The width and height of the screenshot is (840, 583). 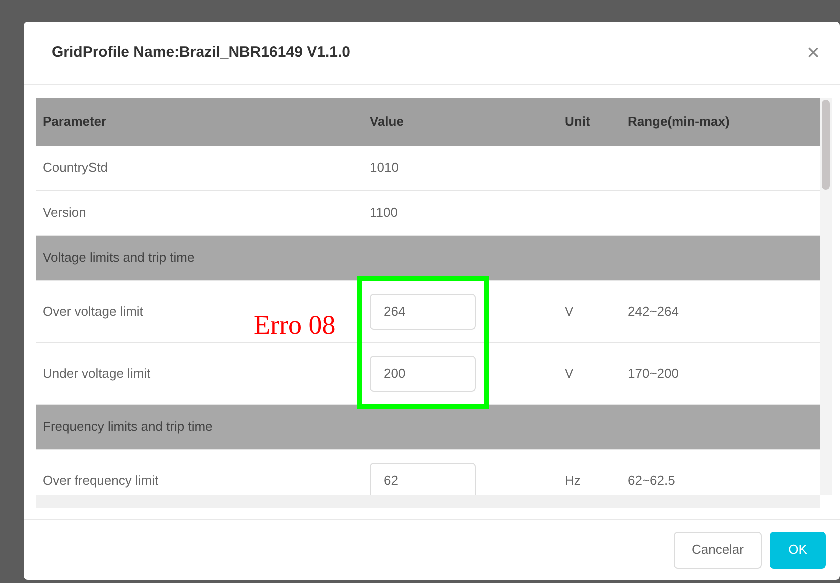 What do you see at coordinates (97, 373) in the screenshot?
I see `parameter-name: Under voltage limit` at bounding box center [97, 373].